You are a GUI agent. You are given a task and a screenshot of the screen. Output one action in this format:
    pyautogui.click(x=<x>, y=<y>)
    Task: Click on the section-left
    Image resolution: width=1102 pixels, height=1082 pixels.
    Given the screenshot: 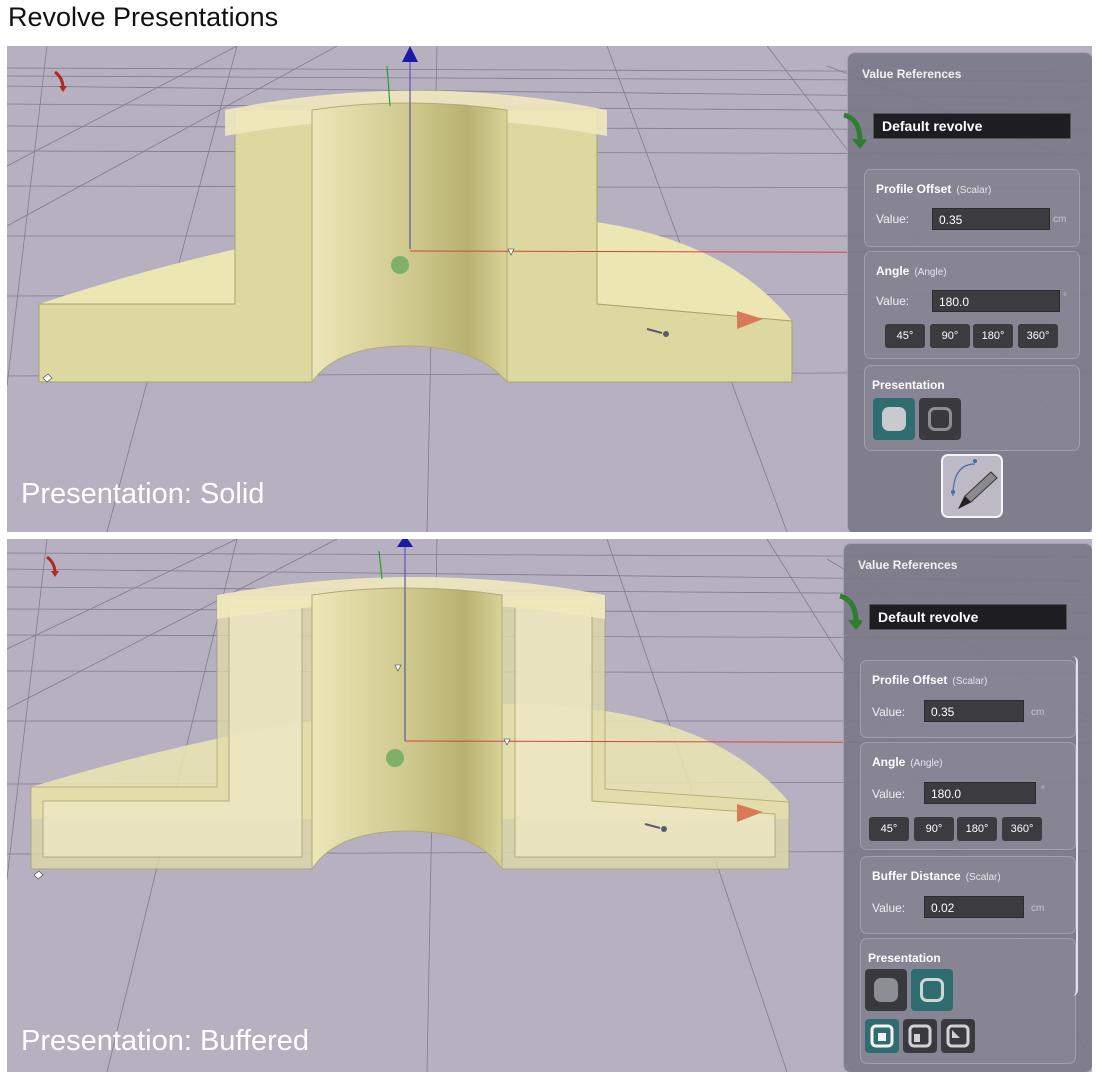 What is the action you would take?
    pyautogui.click(x=175, y=246)
    